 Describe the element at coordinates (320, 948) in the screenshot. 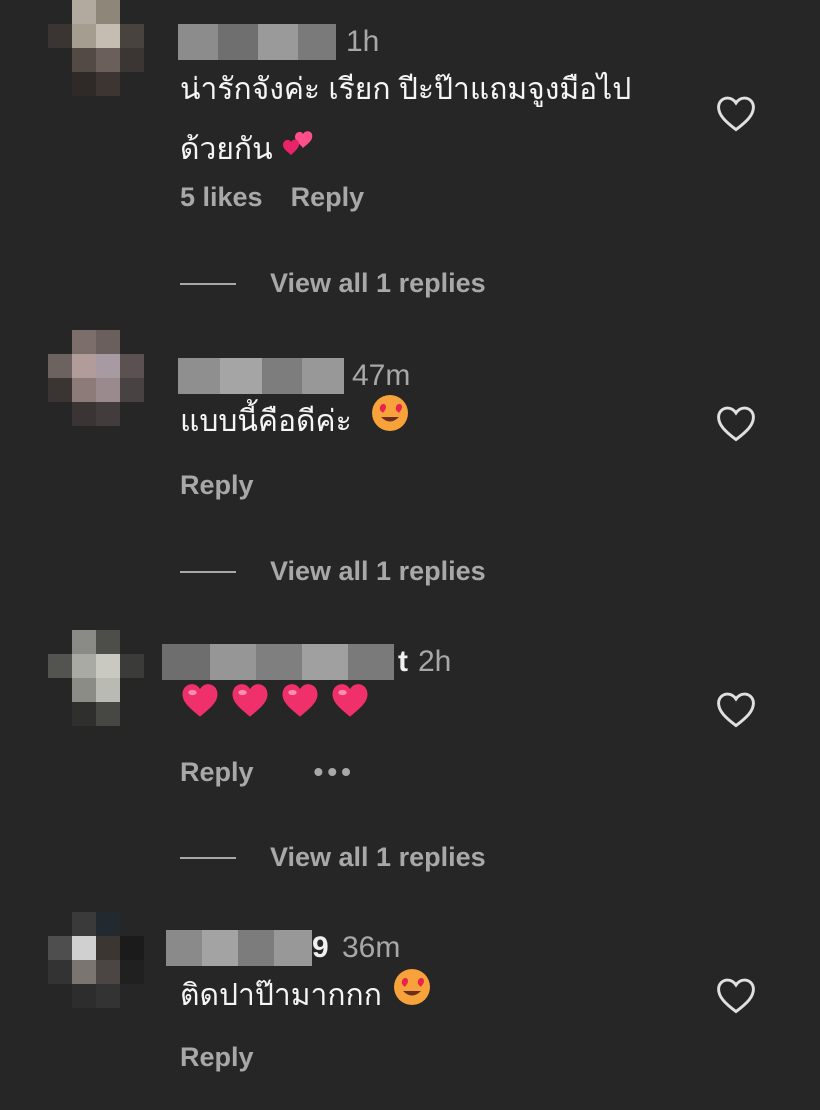

I see `username-tail: 9` at that location.